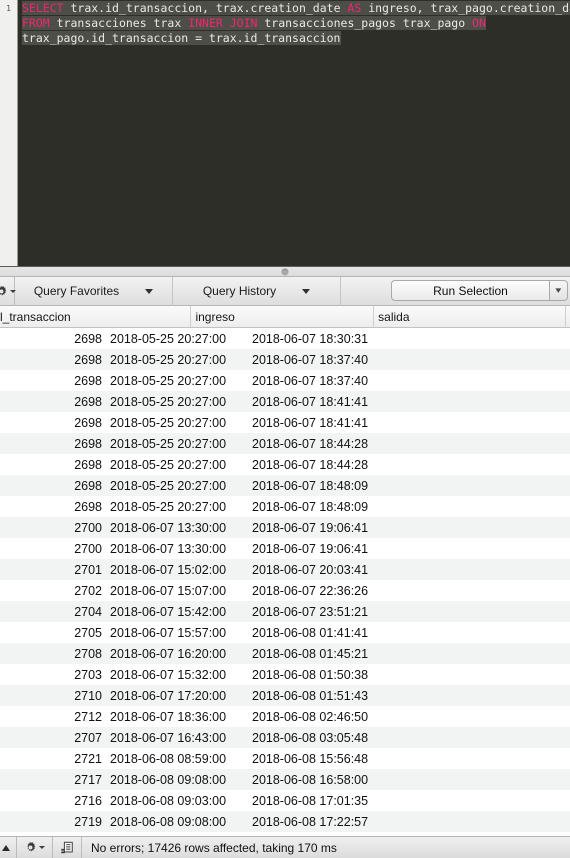 This screenshot has width=570, height=858. What do you see at coordinates (67, 847) in the screenshot?
I see `copy-rows-button` at bounding box center [67, 847].